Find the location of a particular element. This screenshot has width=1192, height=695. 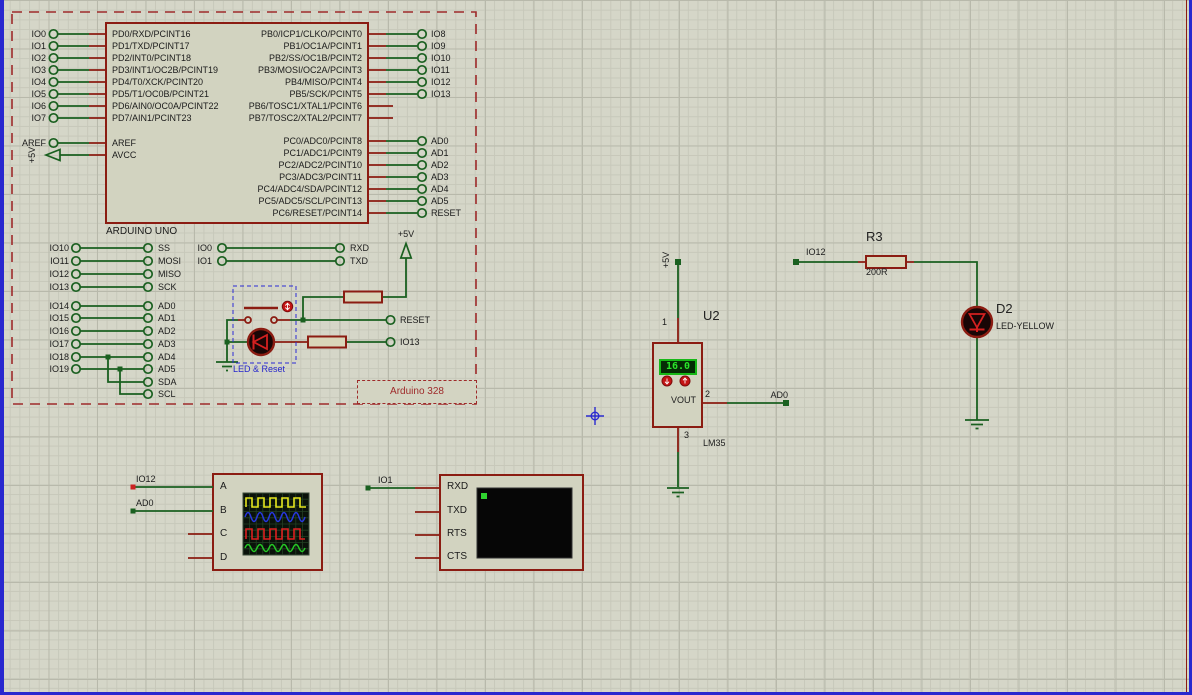

ground-symbol is located at coordinates (977, 424).